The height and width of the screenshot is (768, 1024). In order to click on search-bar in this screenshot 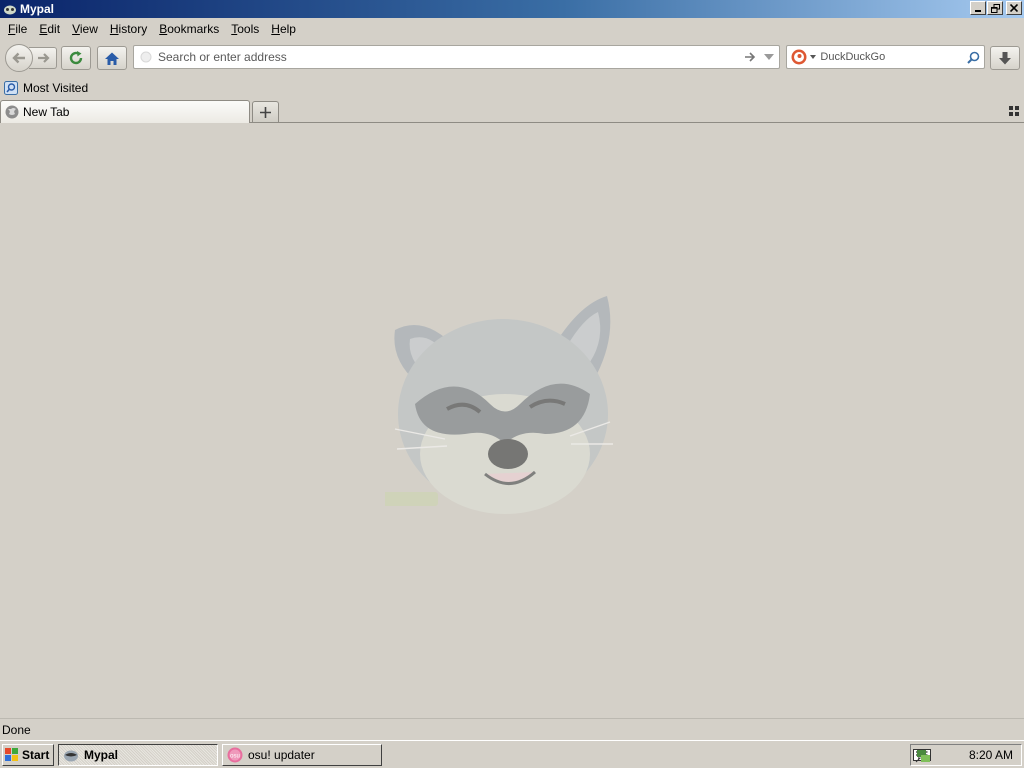, I will do `click(885, 57)`.